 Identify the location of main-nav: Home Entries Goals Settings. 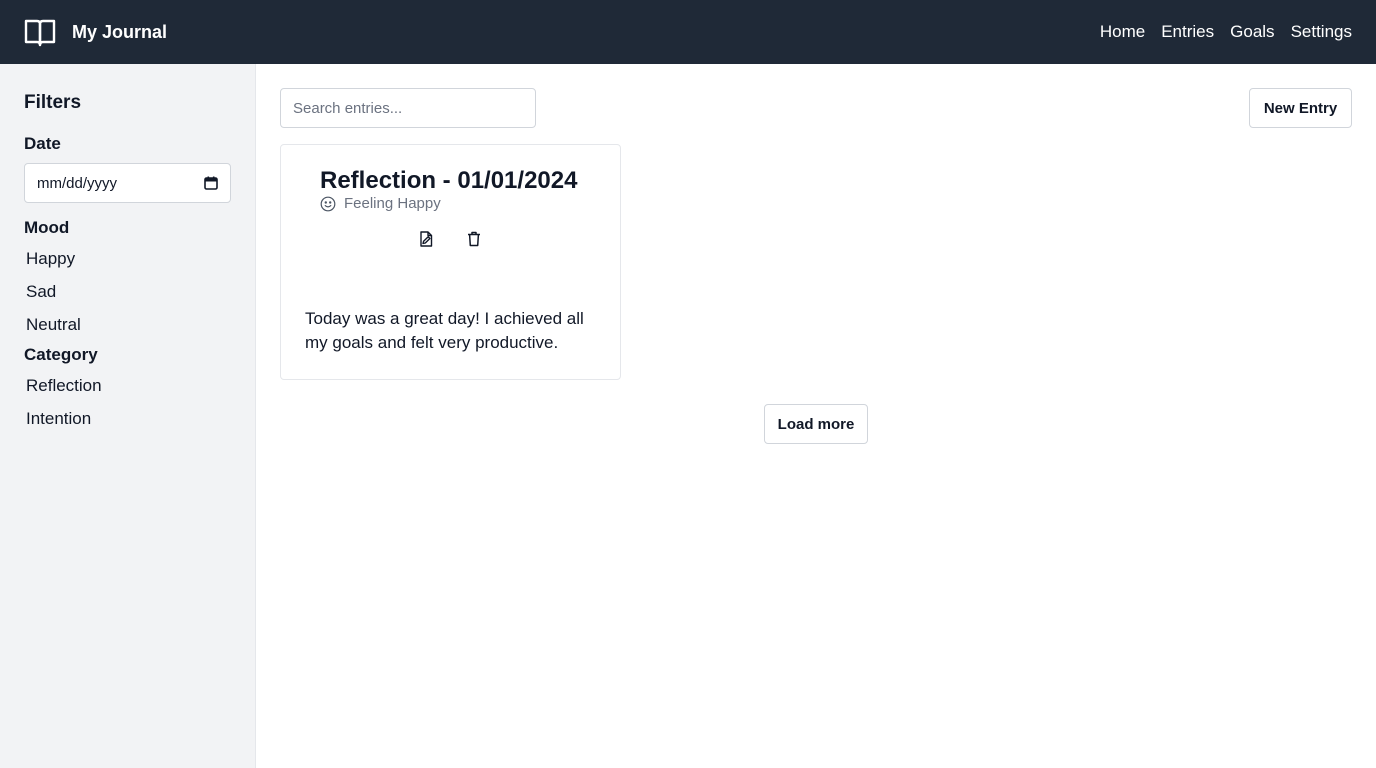
(1218, 32).